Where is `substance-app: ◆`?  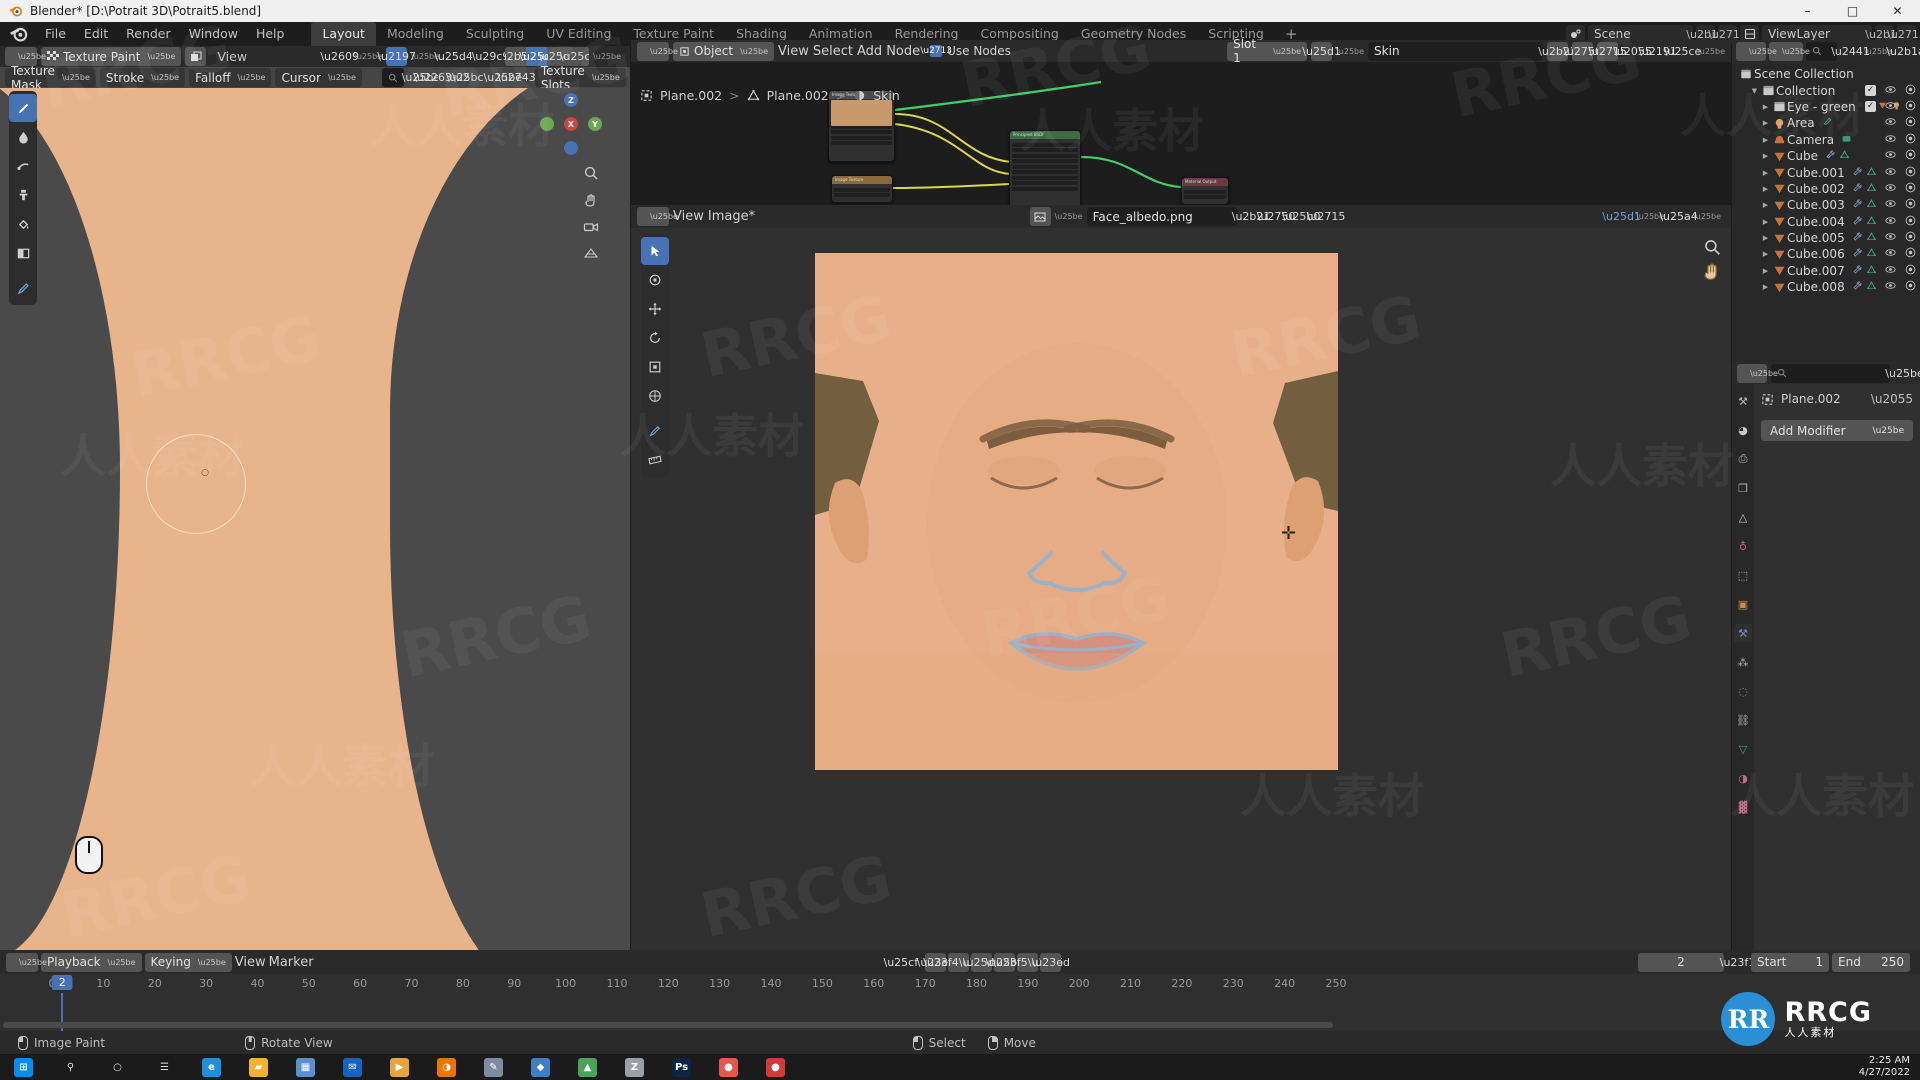 substance-app: ◆ is located at coordinates (540, 1067).